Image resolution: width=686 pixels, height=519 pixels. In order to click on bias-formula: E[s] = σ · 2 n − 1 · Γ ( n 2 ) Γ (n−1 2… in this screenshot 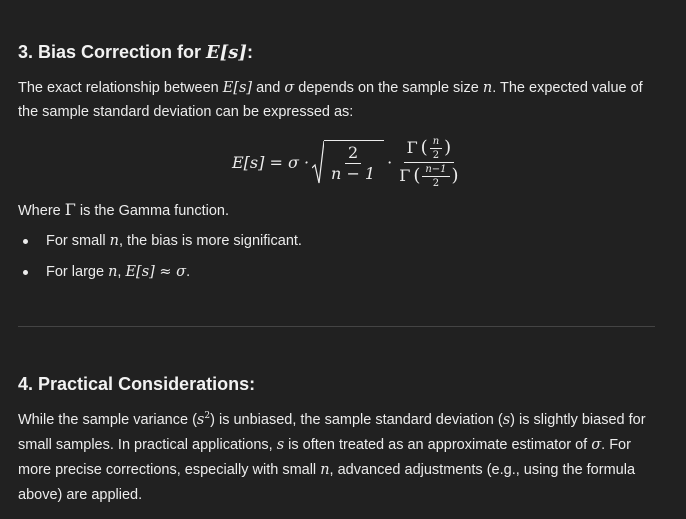, I will do `click(348, 162)`.